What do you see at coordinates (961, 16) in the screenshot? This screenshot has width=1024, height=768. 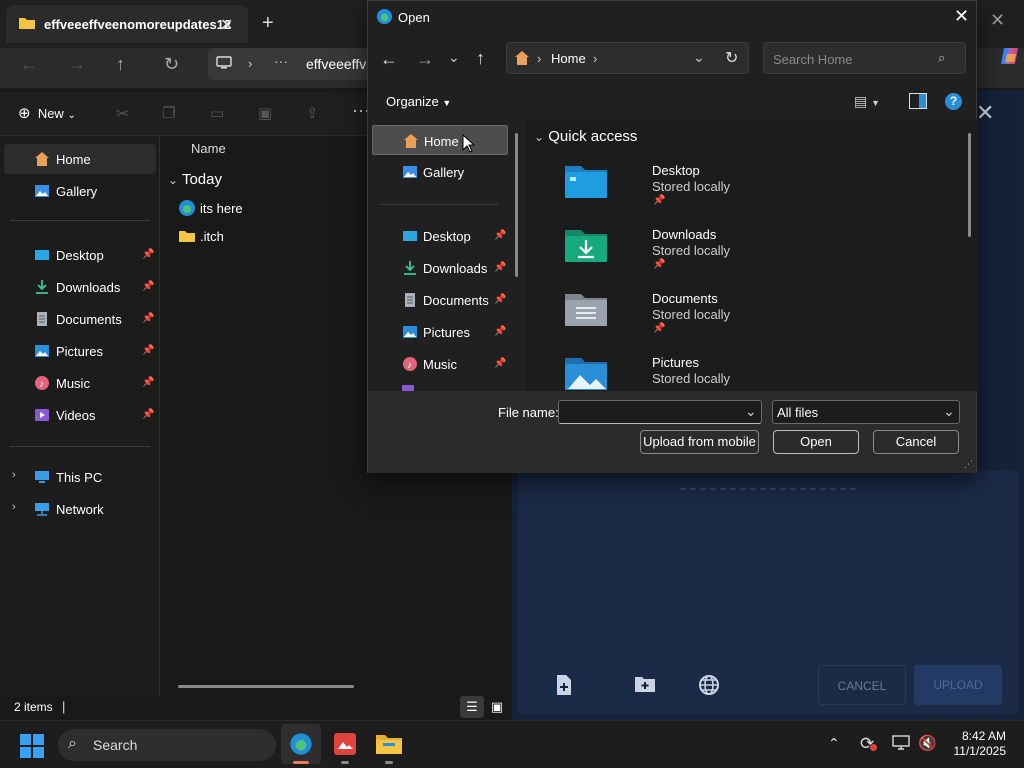 I see `close-icon: ✕` at bounding box center [961, 16].